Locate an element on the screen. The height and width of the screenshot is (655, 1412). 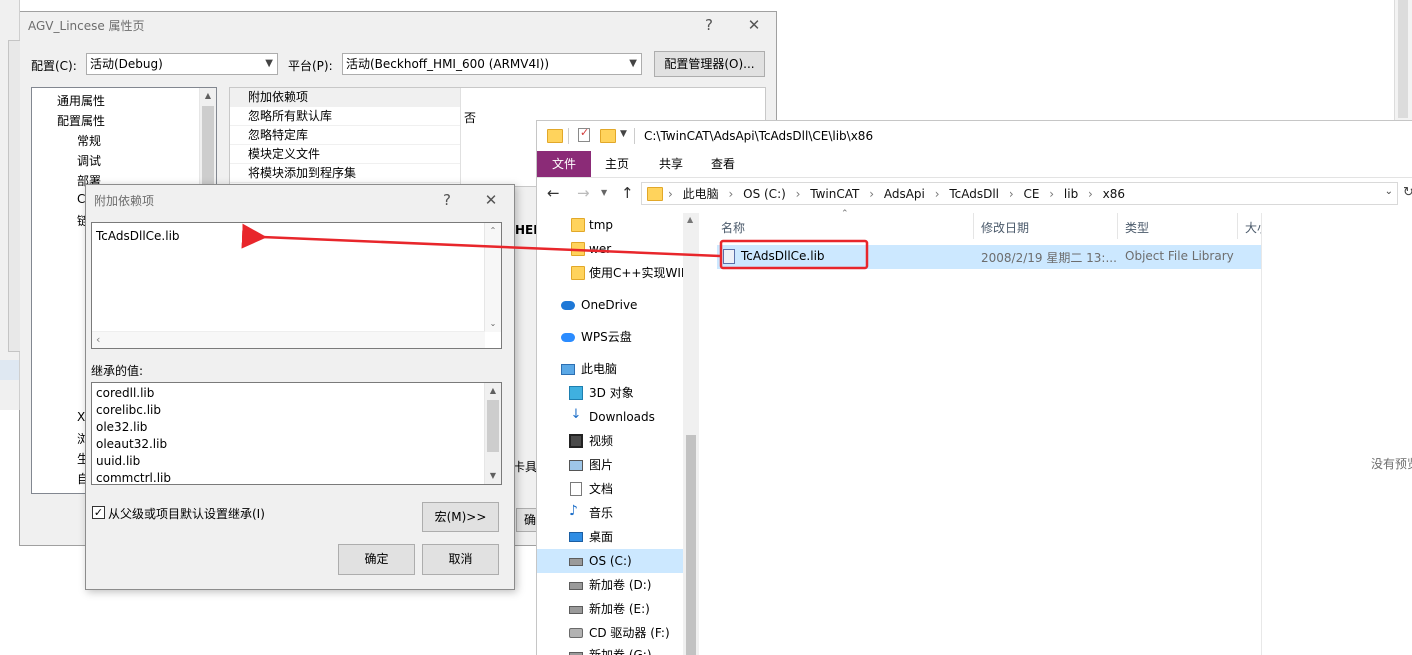
column-header-date: 修改日期 is located at coordinates (1005, 227).